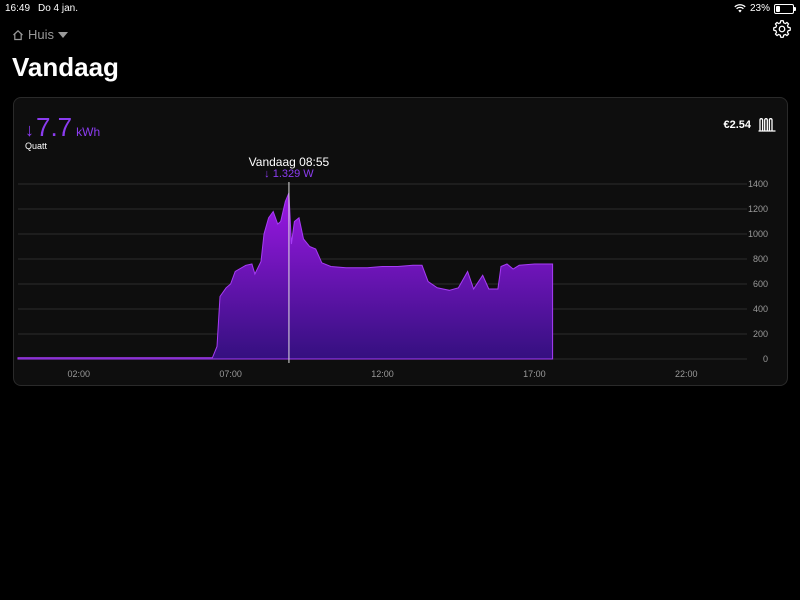 Image resolution: width=800 pixels, height=600 pixels. Describe the element at coordinates (289, 174) in the screenshot. I see `tooltip-power: ↓ 1.329 W` at that location.